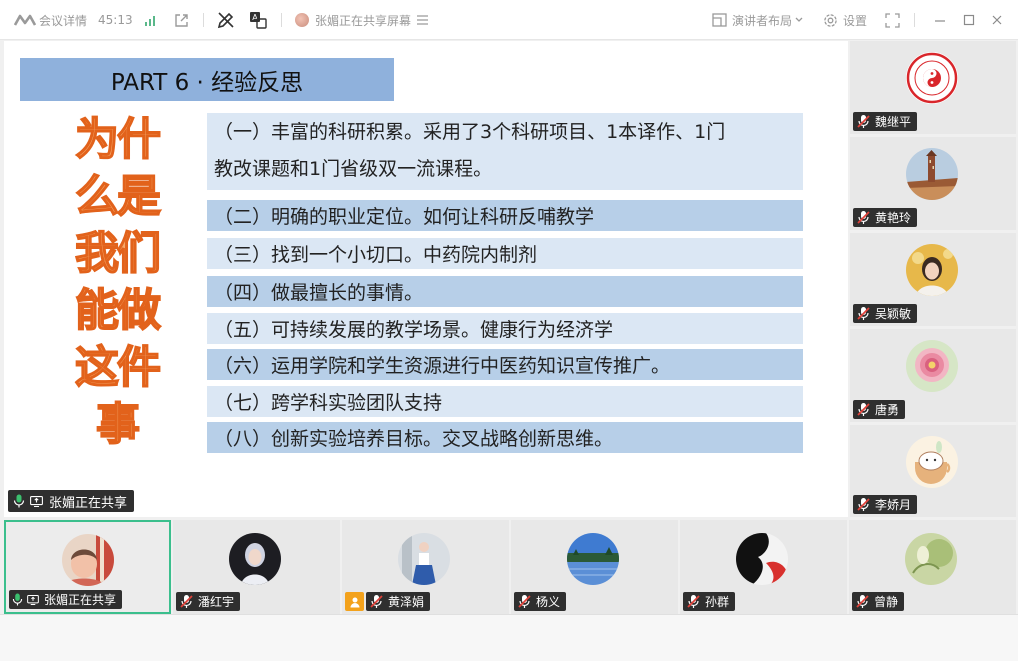  Describe the element at coordinates (830, 20) in the screenshot. I see `gear-icon` at that location.